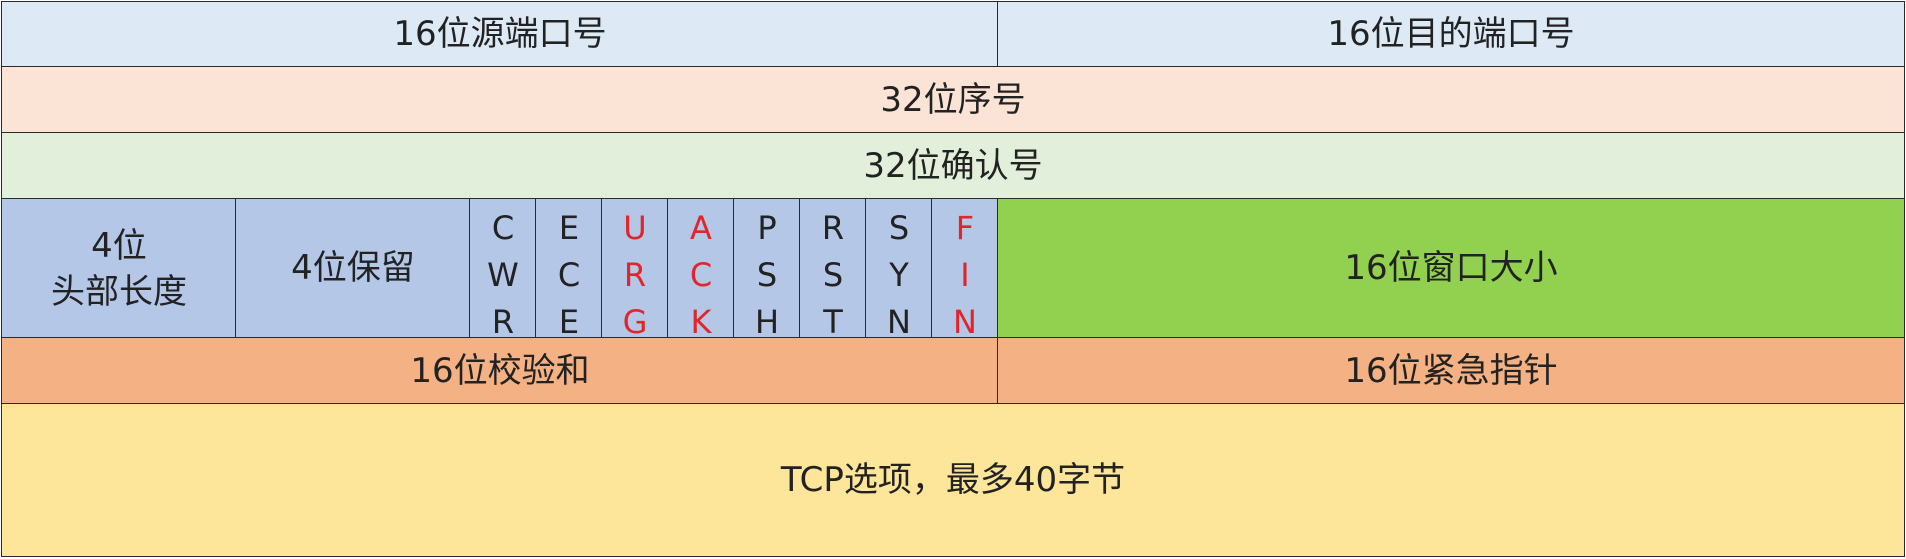 The width and height of the screenshot is (1906, 559). Describe the element at coordinates (701, 275) in the screenshot. I see `flag-ack-letter: C` at that location.